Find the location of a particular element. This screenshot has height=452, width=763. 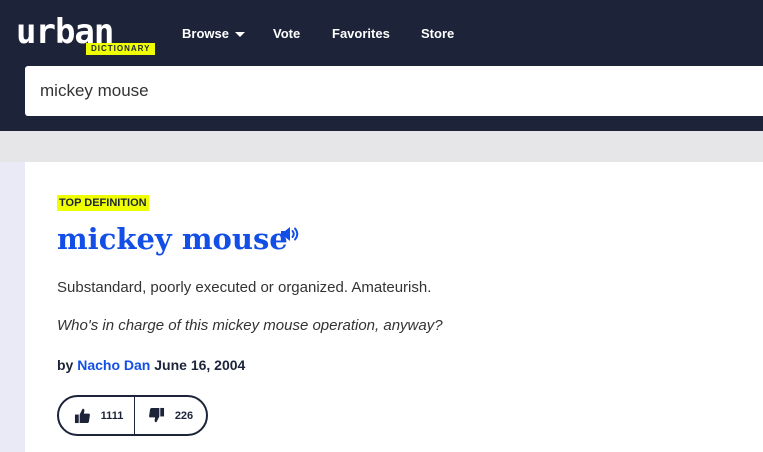

vote-controls: 1111 226 is located at coordinates (132, 415).